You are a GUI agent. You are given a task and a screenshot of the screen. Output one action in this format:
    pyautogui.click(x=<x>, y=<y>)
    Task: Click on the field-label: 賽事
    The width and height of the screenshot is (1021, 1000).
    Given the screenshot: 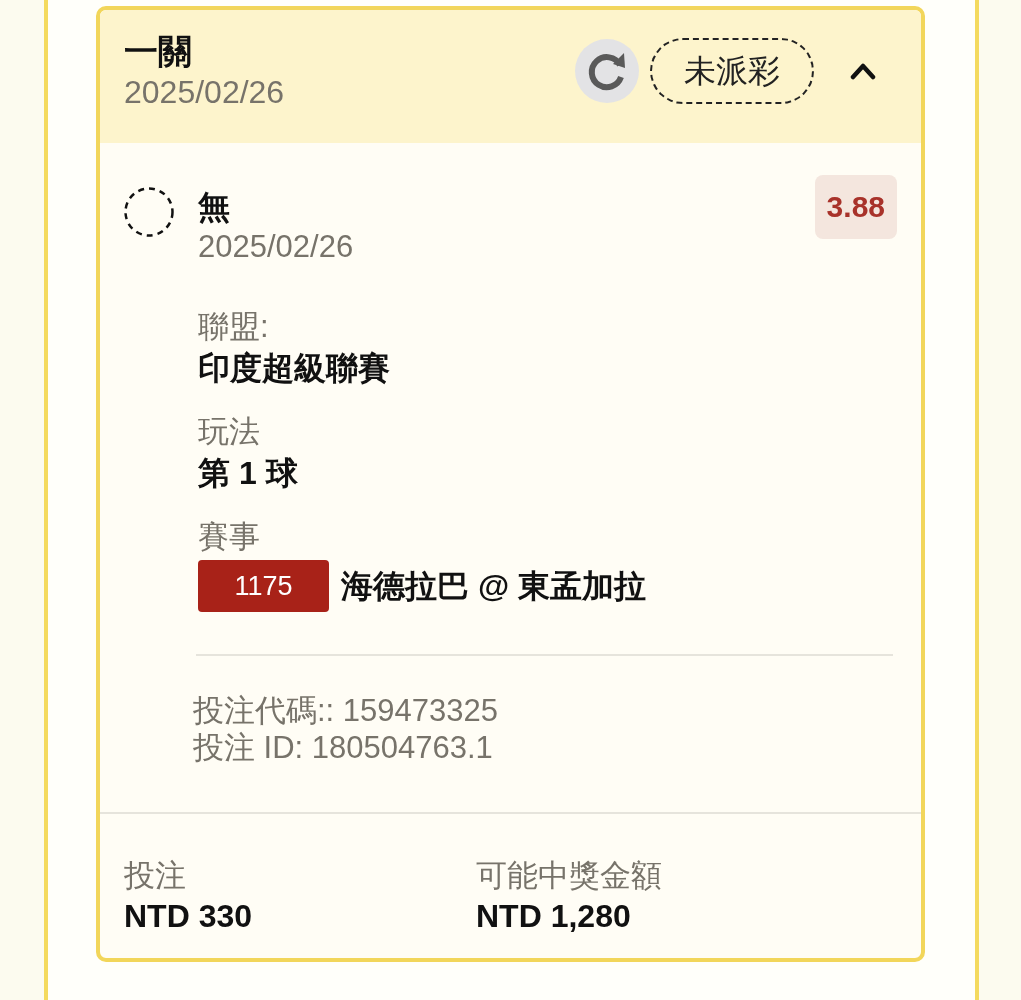 What is the action you would take?
    pyautogui.click(x=229, y=537)
    